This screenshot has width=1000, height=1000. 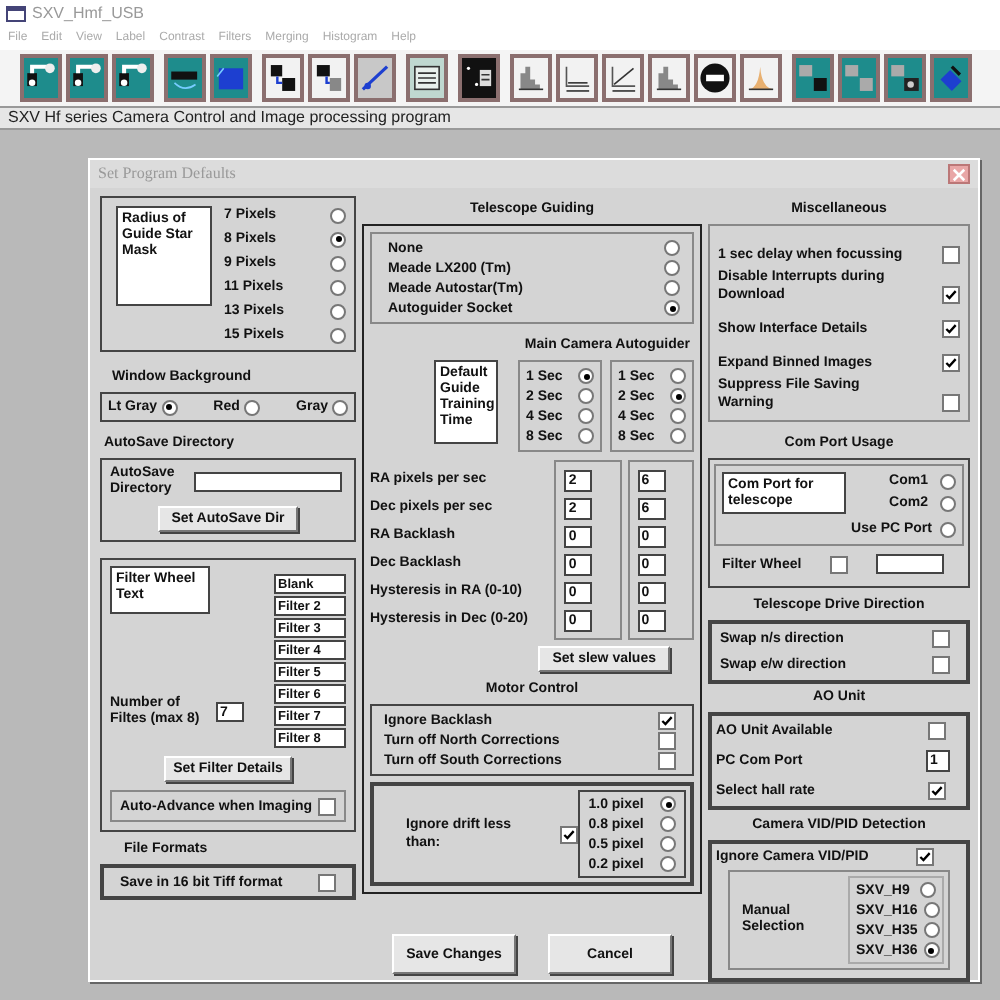 I want to click on line-icon, so click(x=375, y=78).